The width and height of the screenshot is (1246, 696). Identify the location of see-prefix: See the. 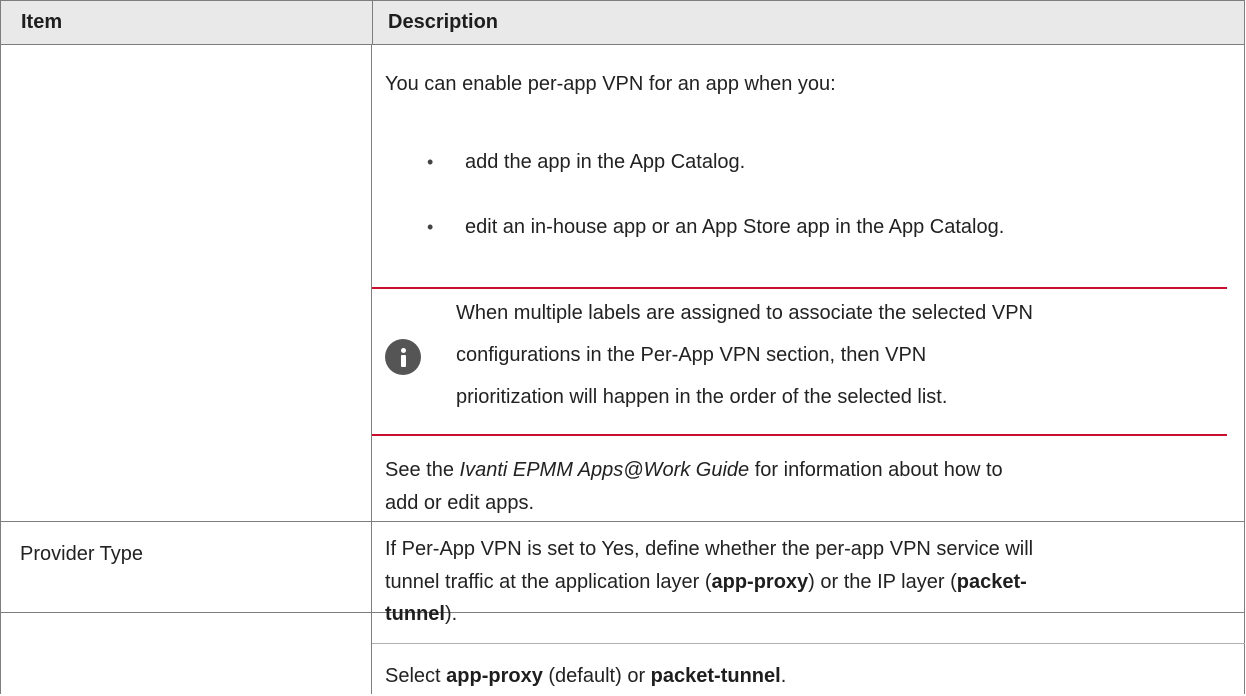
(422, 470).